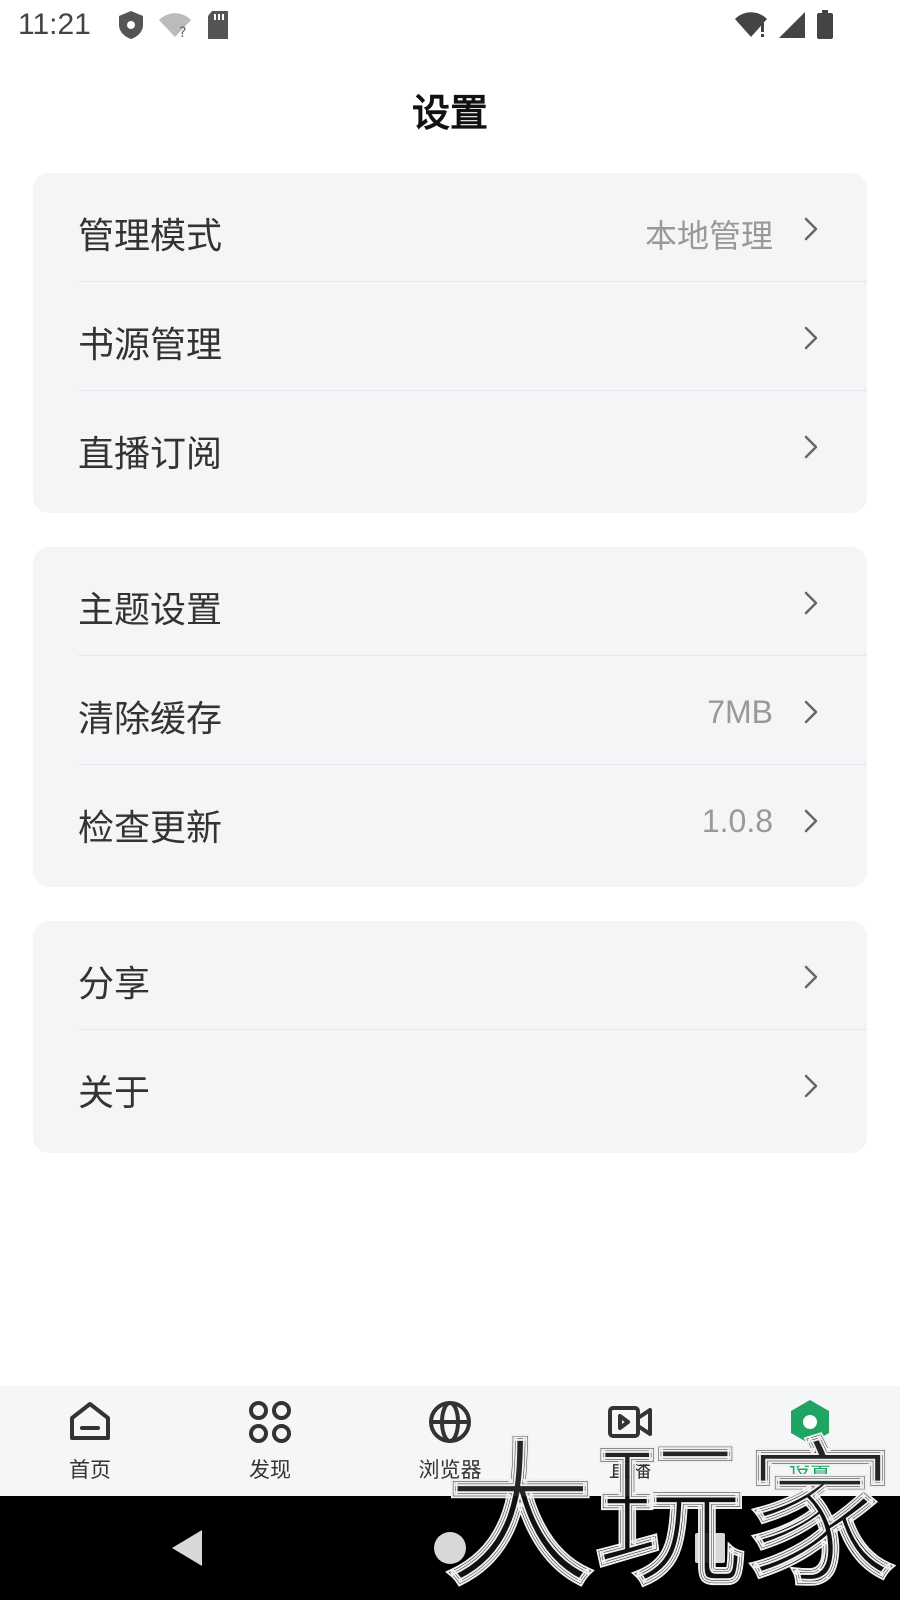  I want to click on discover-icon, so click(270, 1422).